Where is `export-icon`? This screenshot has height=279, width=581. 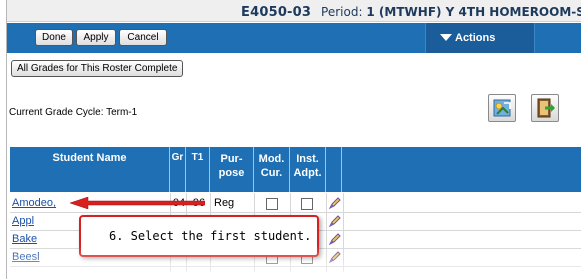
export-icon is located at coordinates (502, 108).